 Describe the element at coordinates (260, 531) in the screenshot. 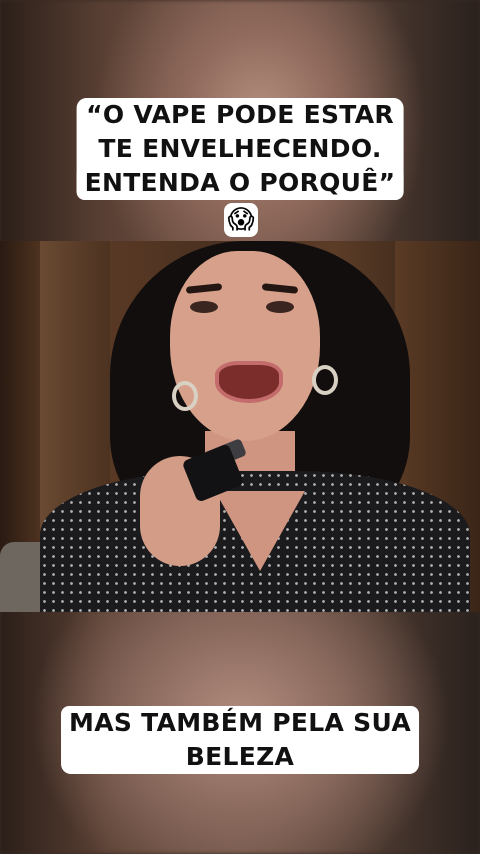

I see `neckline` at that location.